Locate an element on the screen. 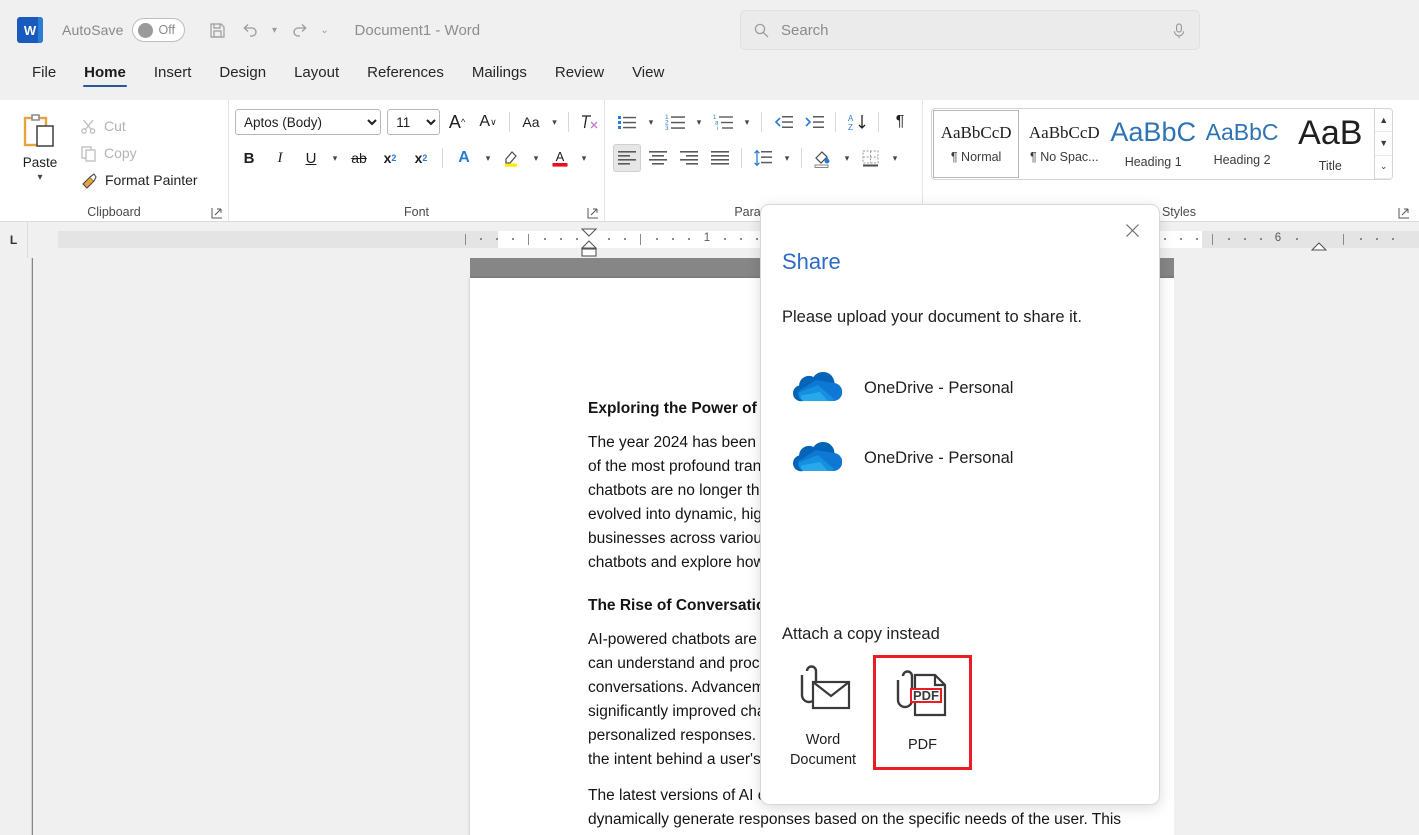 Image resolution: width=1419 pixels, height=835 pixels. change-case-dropdown-icon: ▾ is located at coordinates (554, 122).